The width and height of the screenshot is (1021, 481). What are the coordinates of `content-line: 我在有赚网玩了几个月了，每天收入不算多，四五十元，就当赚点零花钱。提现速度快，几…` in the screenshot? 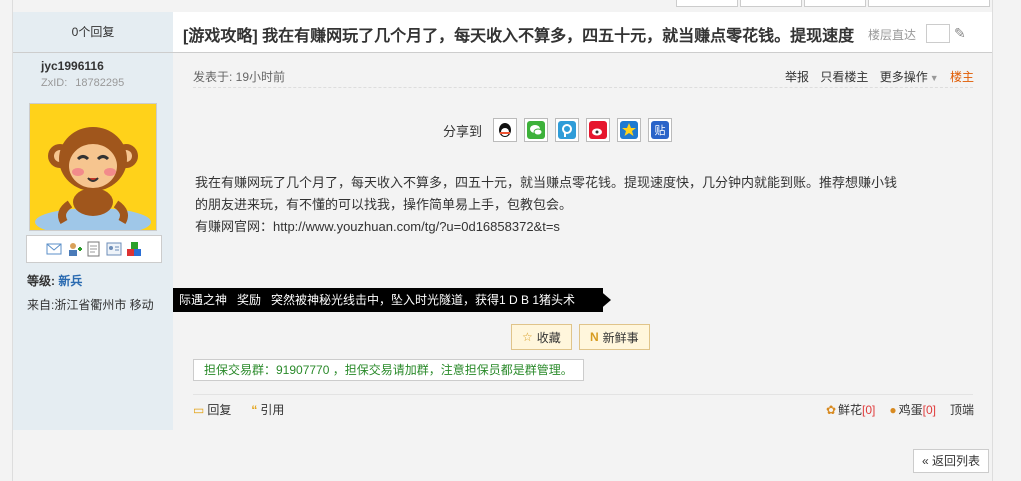 It's located at (546, 182).